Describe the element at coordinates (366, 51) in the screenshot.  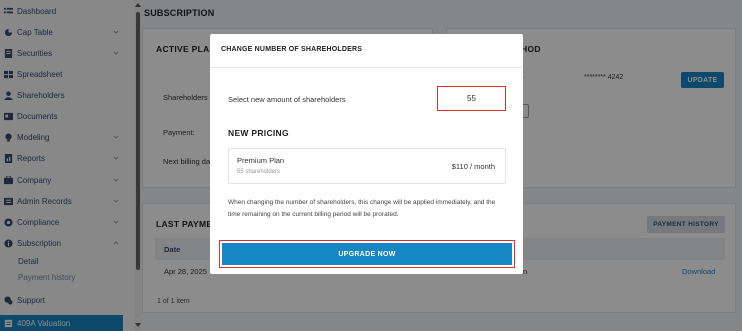
I see `modal-header: CHANGE NUMBER OF SHAREHOLDERS` at that location.